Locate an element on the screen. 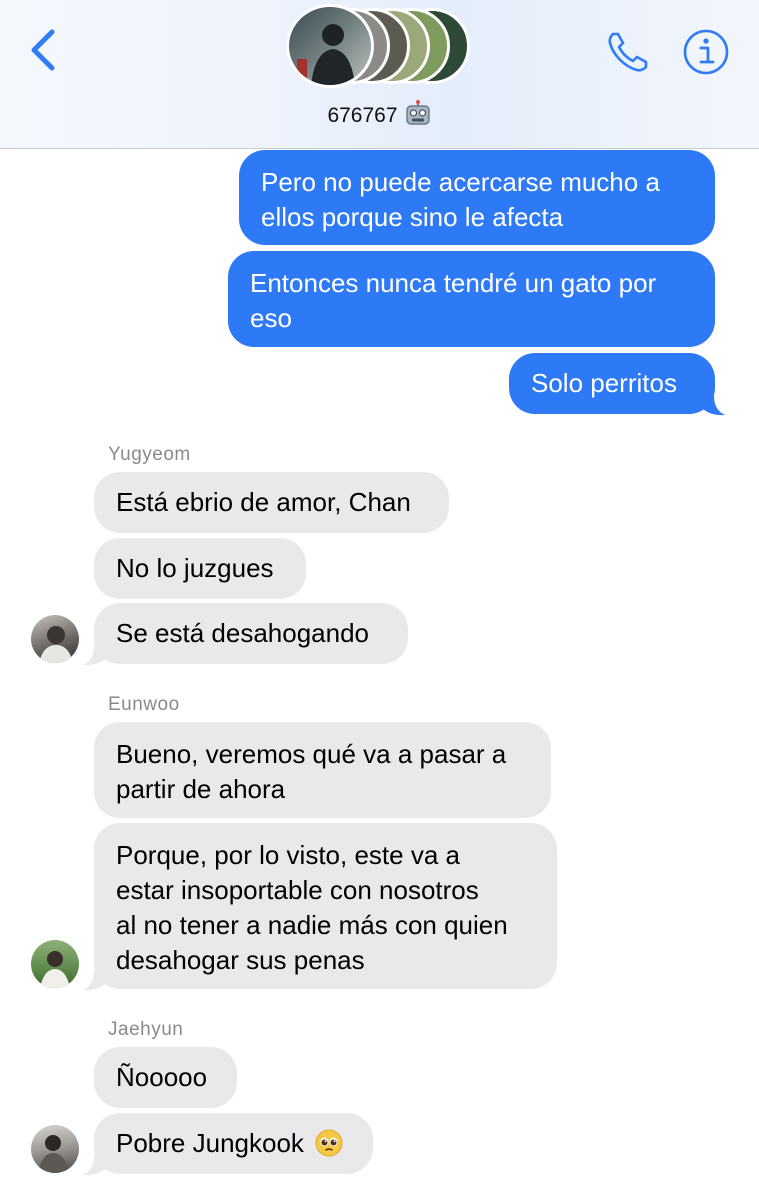 The height and width of the screenshot is (1200, 759). message-text: Pobre Jungkook is located at coordinates (210, 1143).